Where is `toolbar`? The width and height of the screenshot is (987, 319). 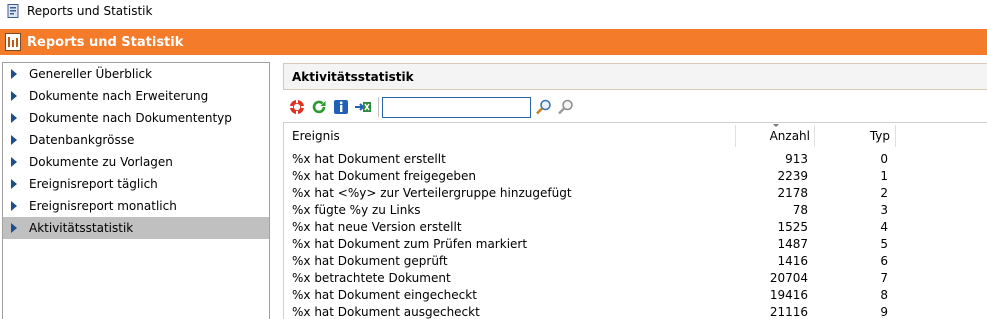
toolbar is located at coordinates (438, 107).